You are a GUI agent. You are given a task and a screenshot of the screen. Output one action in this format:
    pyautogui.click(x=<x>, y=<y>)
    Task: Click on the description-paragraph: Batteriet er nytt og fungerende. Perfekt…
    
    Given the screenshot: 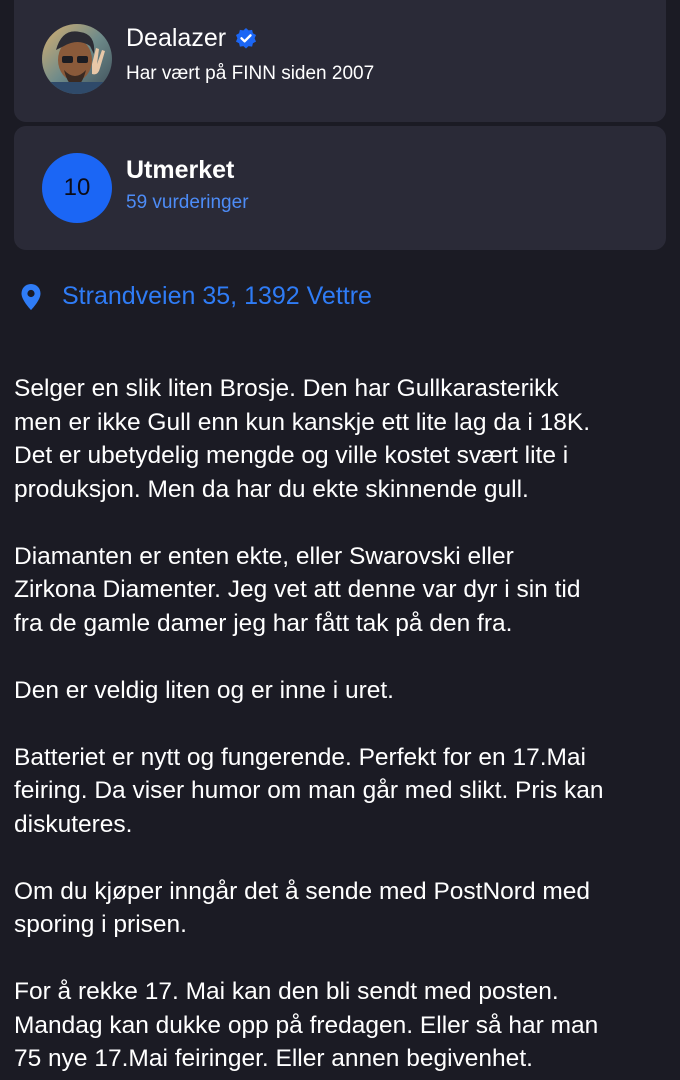 What is the action you would take?
    pyautogui.click(x=309, y=790)
    